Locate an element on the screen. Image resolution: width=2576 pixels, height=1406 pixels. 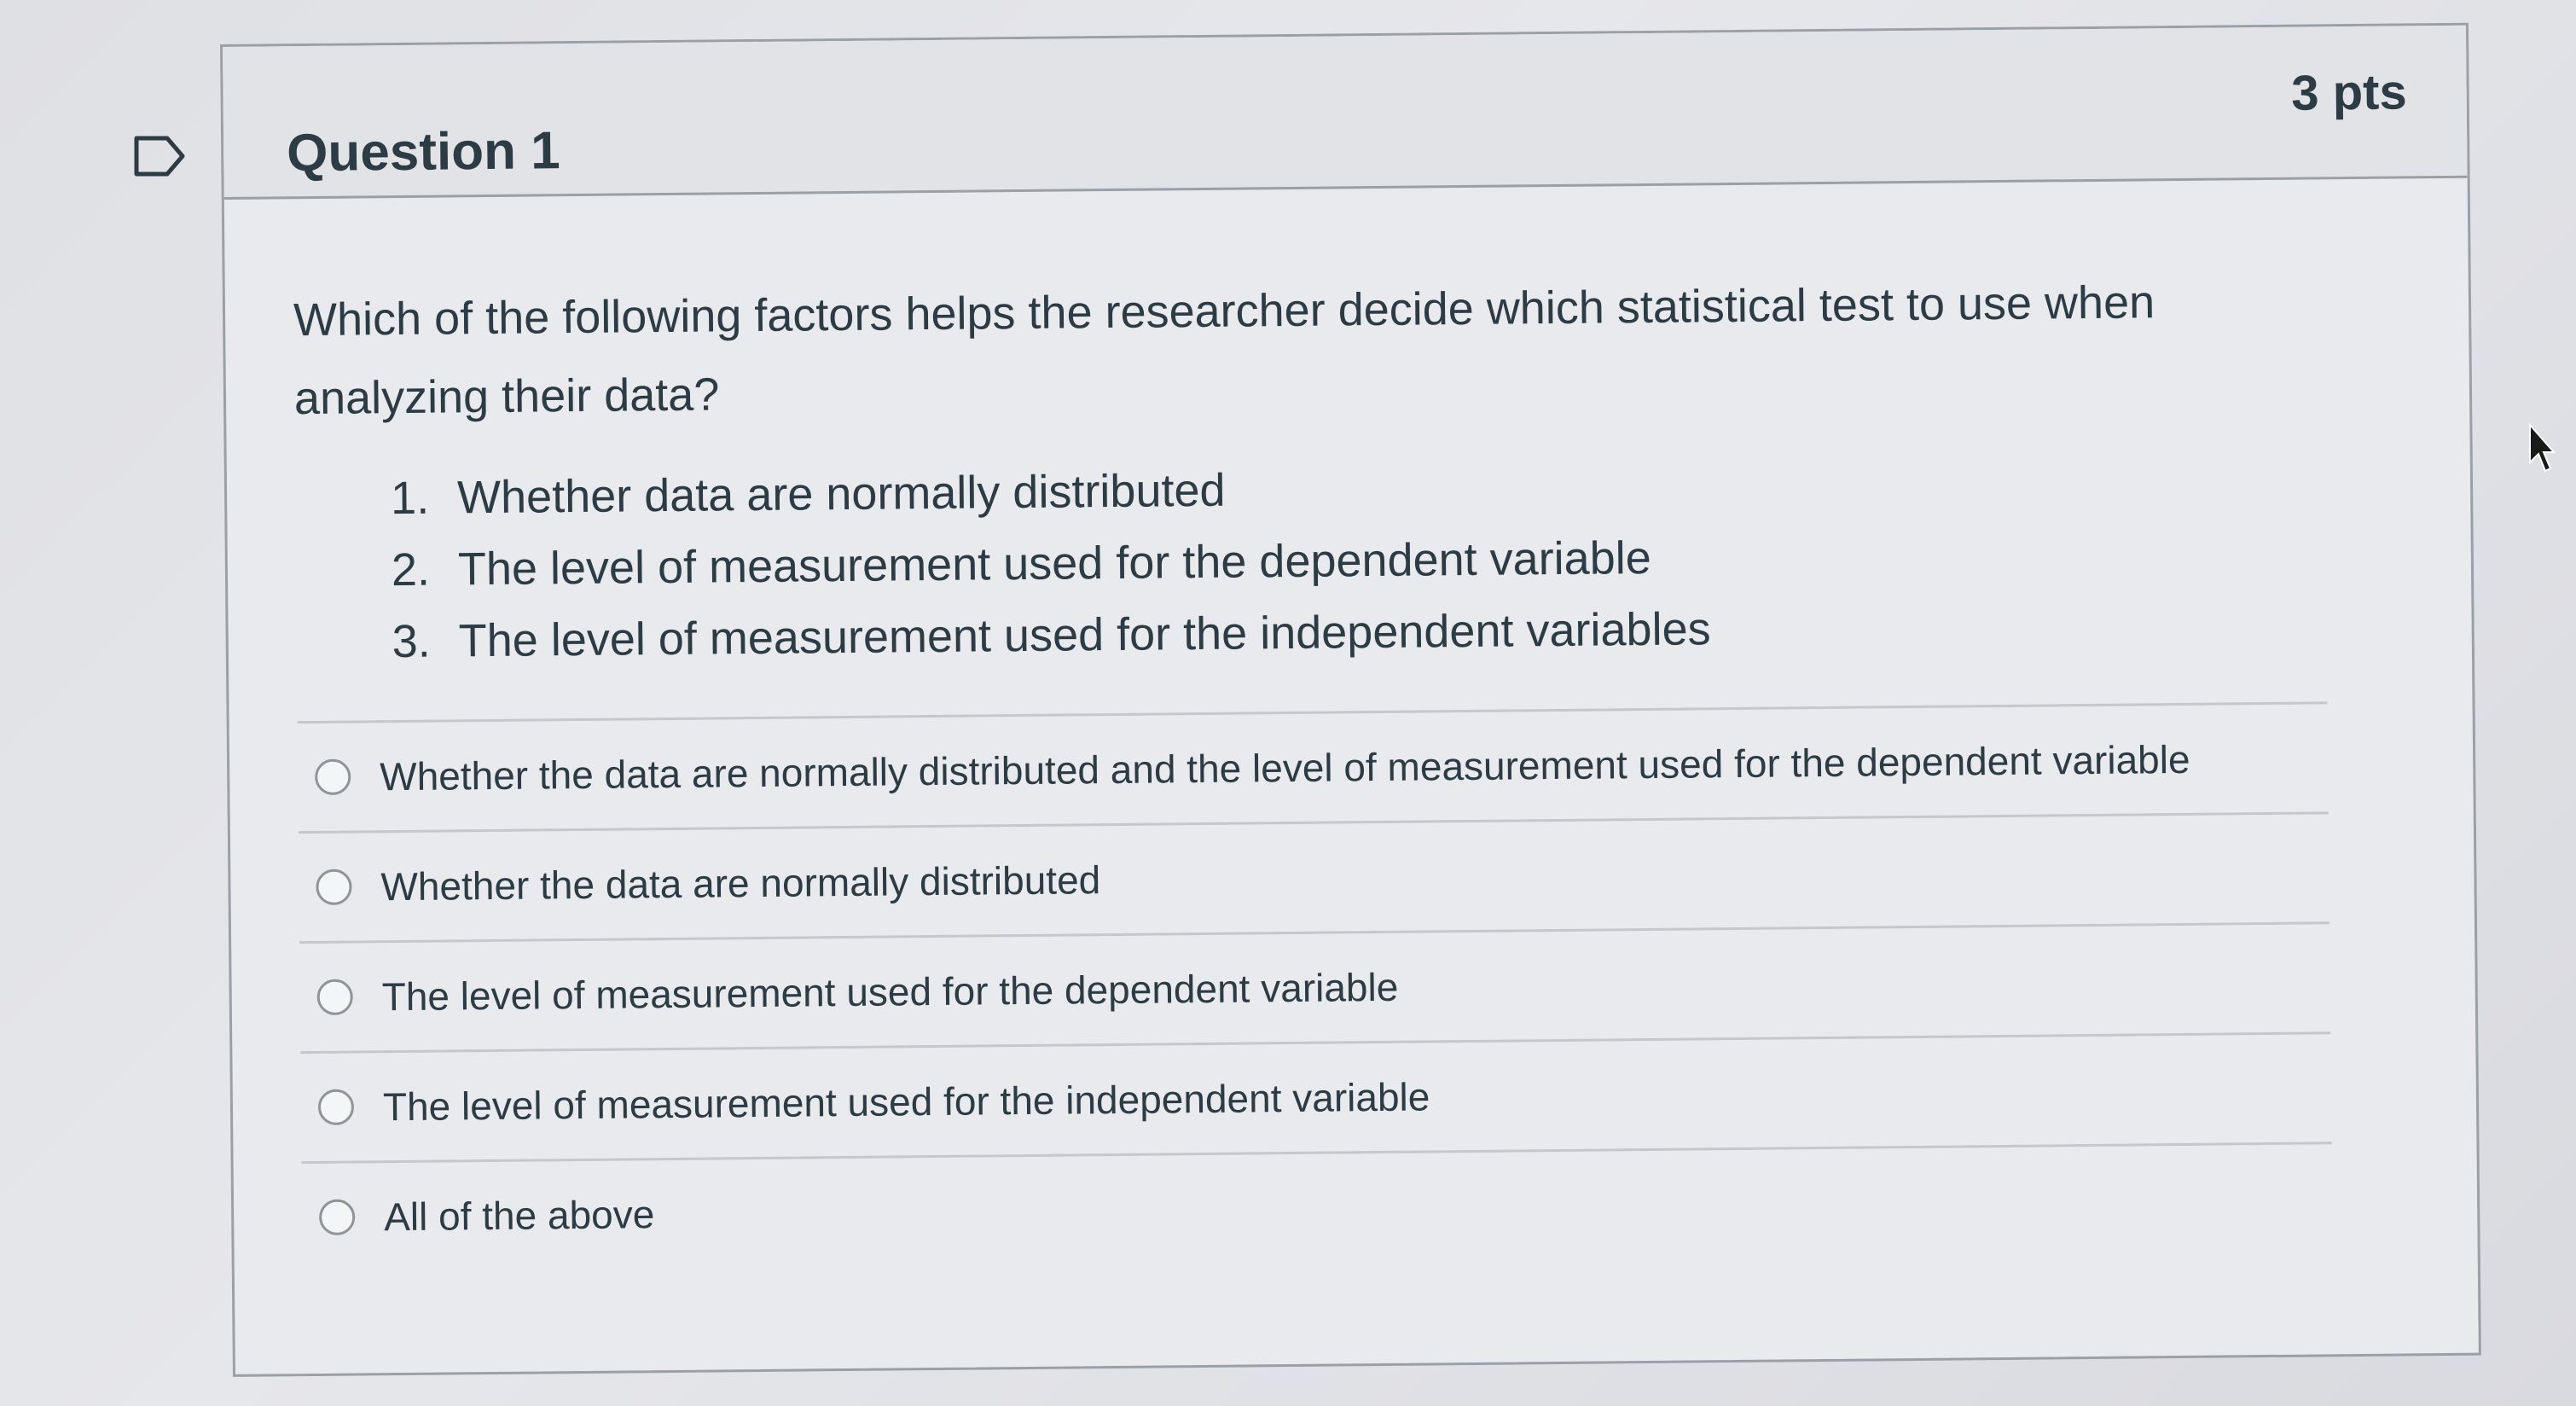
flag-question-icon is located at coordinates (159, 156).